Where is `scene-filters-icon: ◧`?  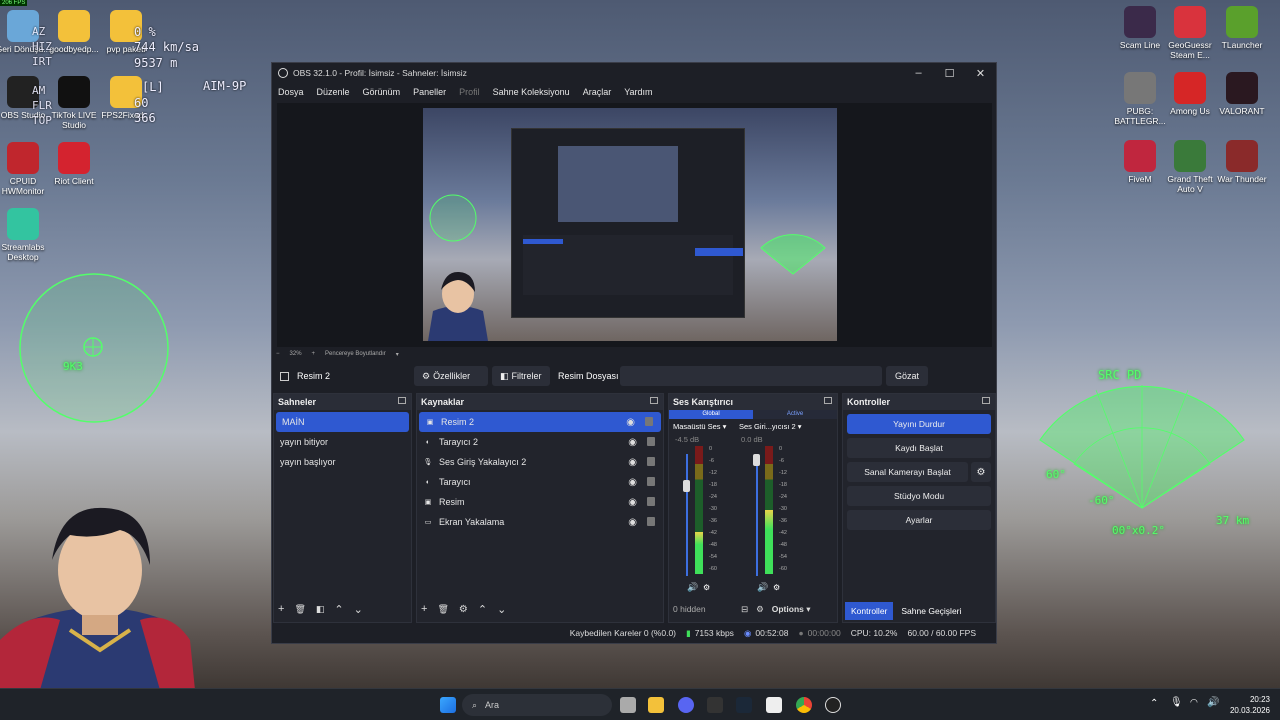
scene-filters-icon: ◧ is located at coordinates (320, 609).